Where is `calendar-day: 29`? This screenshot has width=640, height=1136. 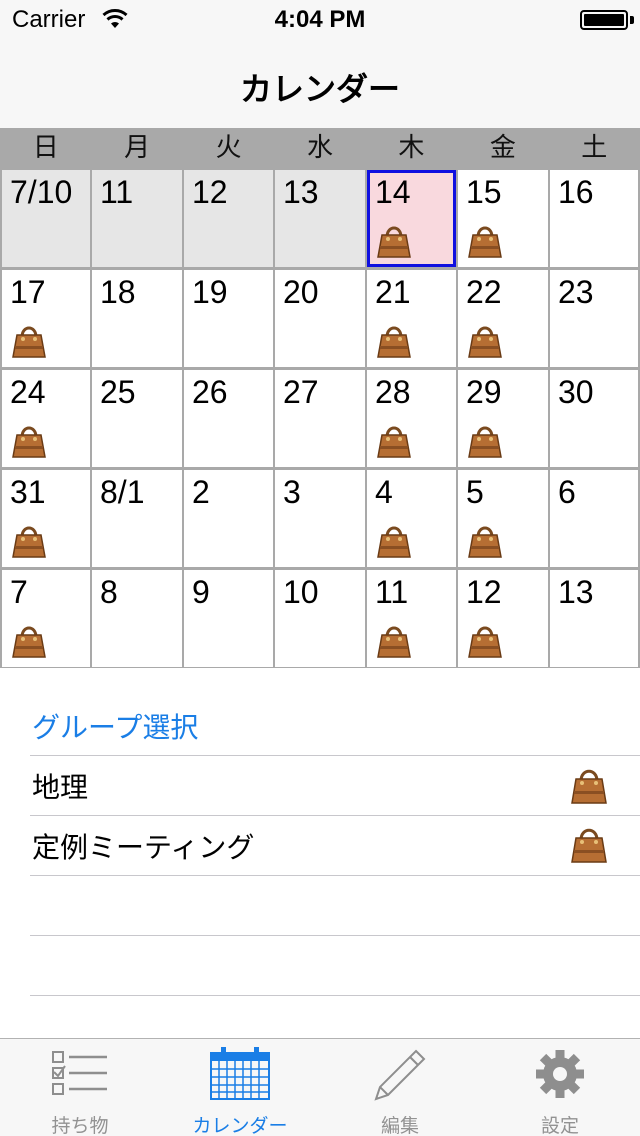
calendar-day: 29 is located at coordinates (503, 418).